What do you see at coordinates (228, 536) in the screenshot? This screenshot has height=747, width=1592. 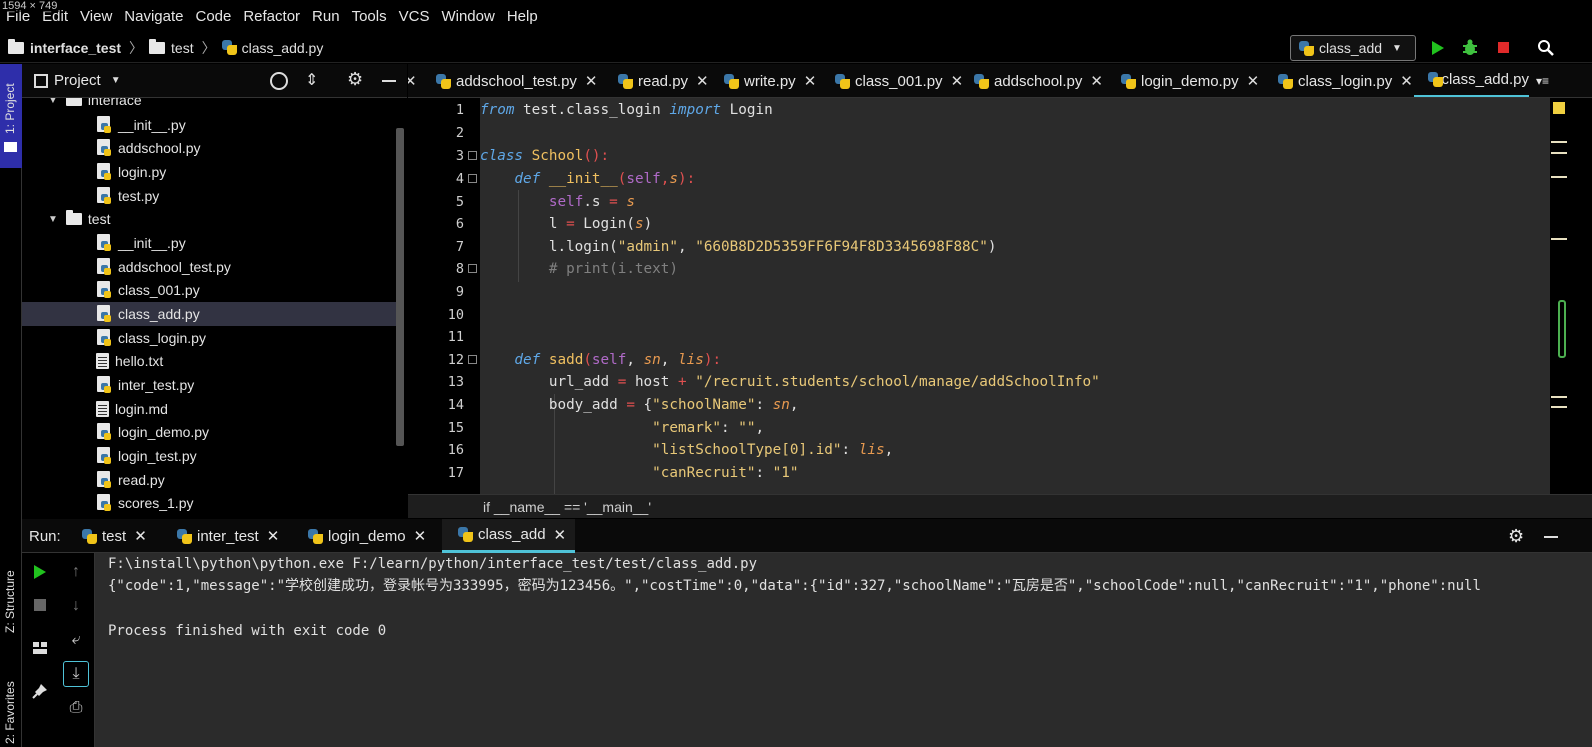 I see `run-tab-inter-test: inter_test ✕` at bounding box center [228, 536].